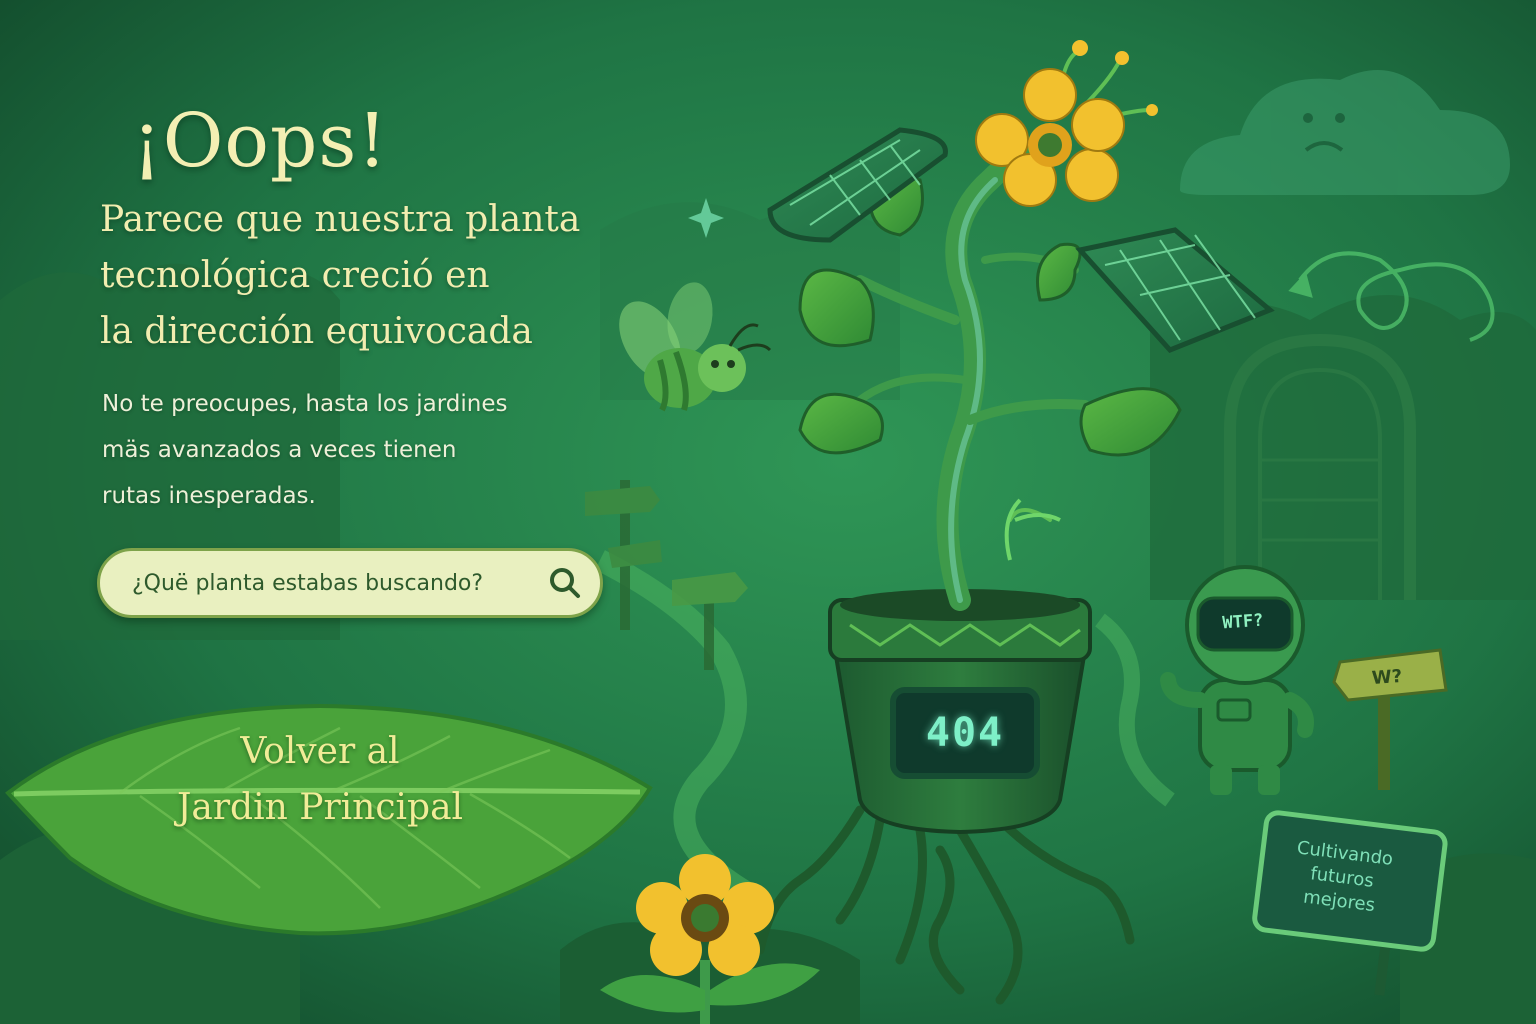  Describe the element at coordinates (1387, 677) in the screenshot. I see `signpost-text: W?` at that location.